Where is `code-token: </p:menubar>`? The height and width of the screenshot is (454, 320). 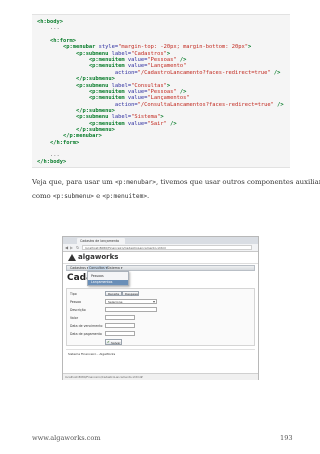 code-token: </p:menubar> is located at coordinates (82, 136).